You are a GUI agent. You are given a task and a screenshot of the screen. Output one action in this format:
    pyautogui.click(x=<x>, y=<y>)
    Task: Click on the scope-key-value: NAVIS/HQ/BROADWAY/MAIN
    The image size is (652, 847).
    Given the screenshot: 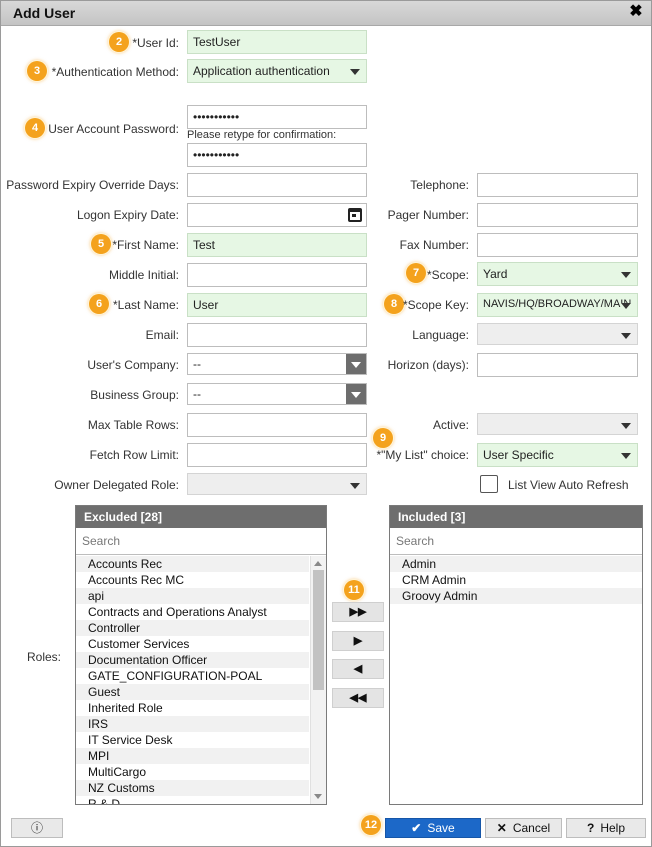 What is the action you would take?
    pyautogui.click(x=557, y=304)
    